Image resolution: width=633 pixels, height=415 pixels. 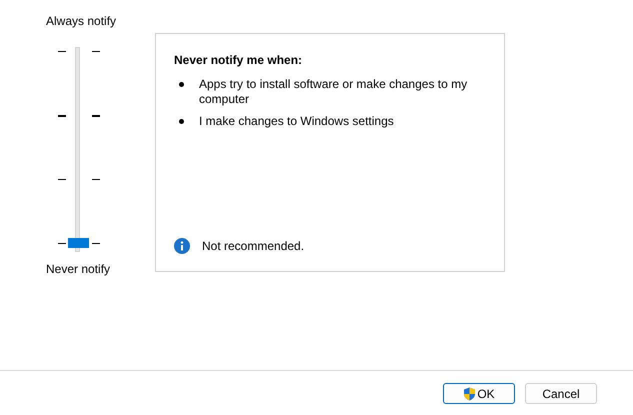 I want to click on slider-label: Never notify, so click(x=79, y=269).